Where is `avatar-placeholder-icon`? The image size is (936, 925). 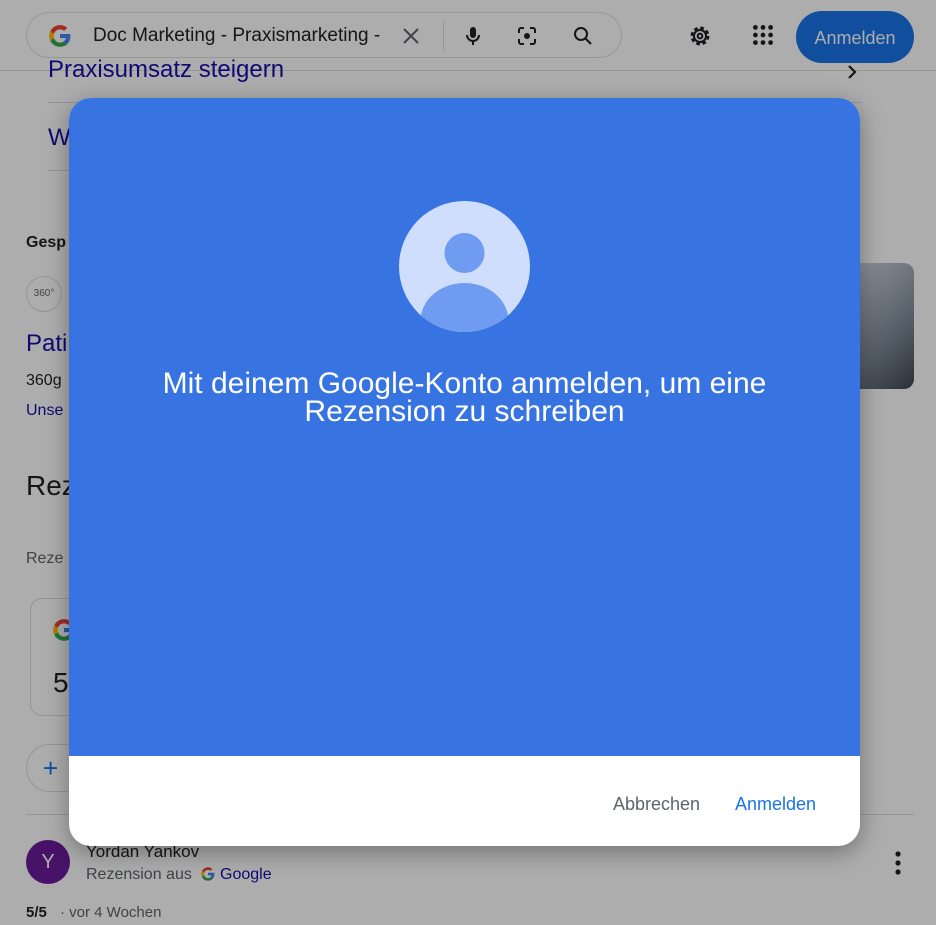 avatar-placeholder-icon is located at coordinates (464, 266).